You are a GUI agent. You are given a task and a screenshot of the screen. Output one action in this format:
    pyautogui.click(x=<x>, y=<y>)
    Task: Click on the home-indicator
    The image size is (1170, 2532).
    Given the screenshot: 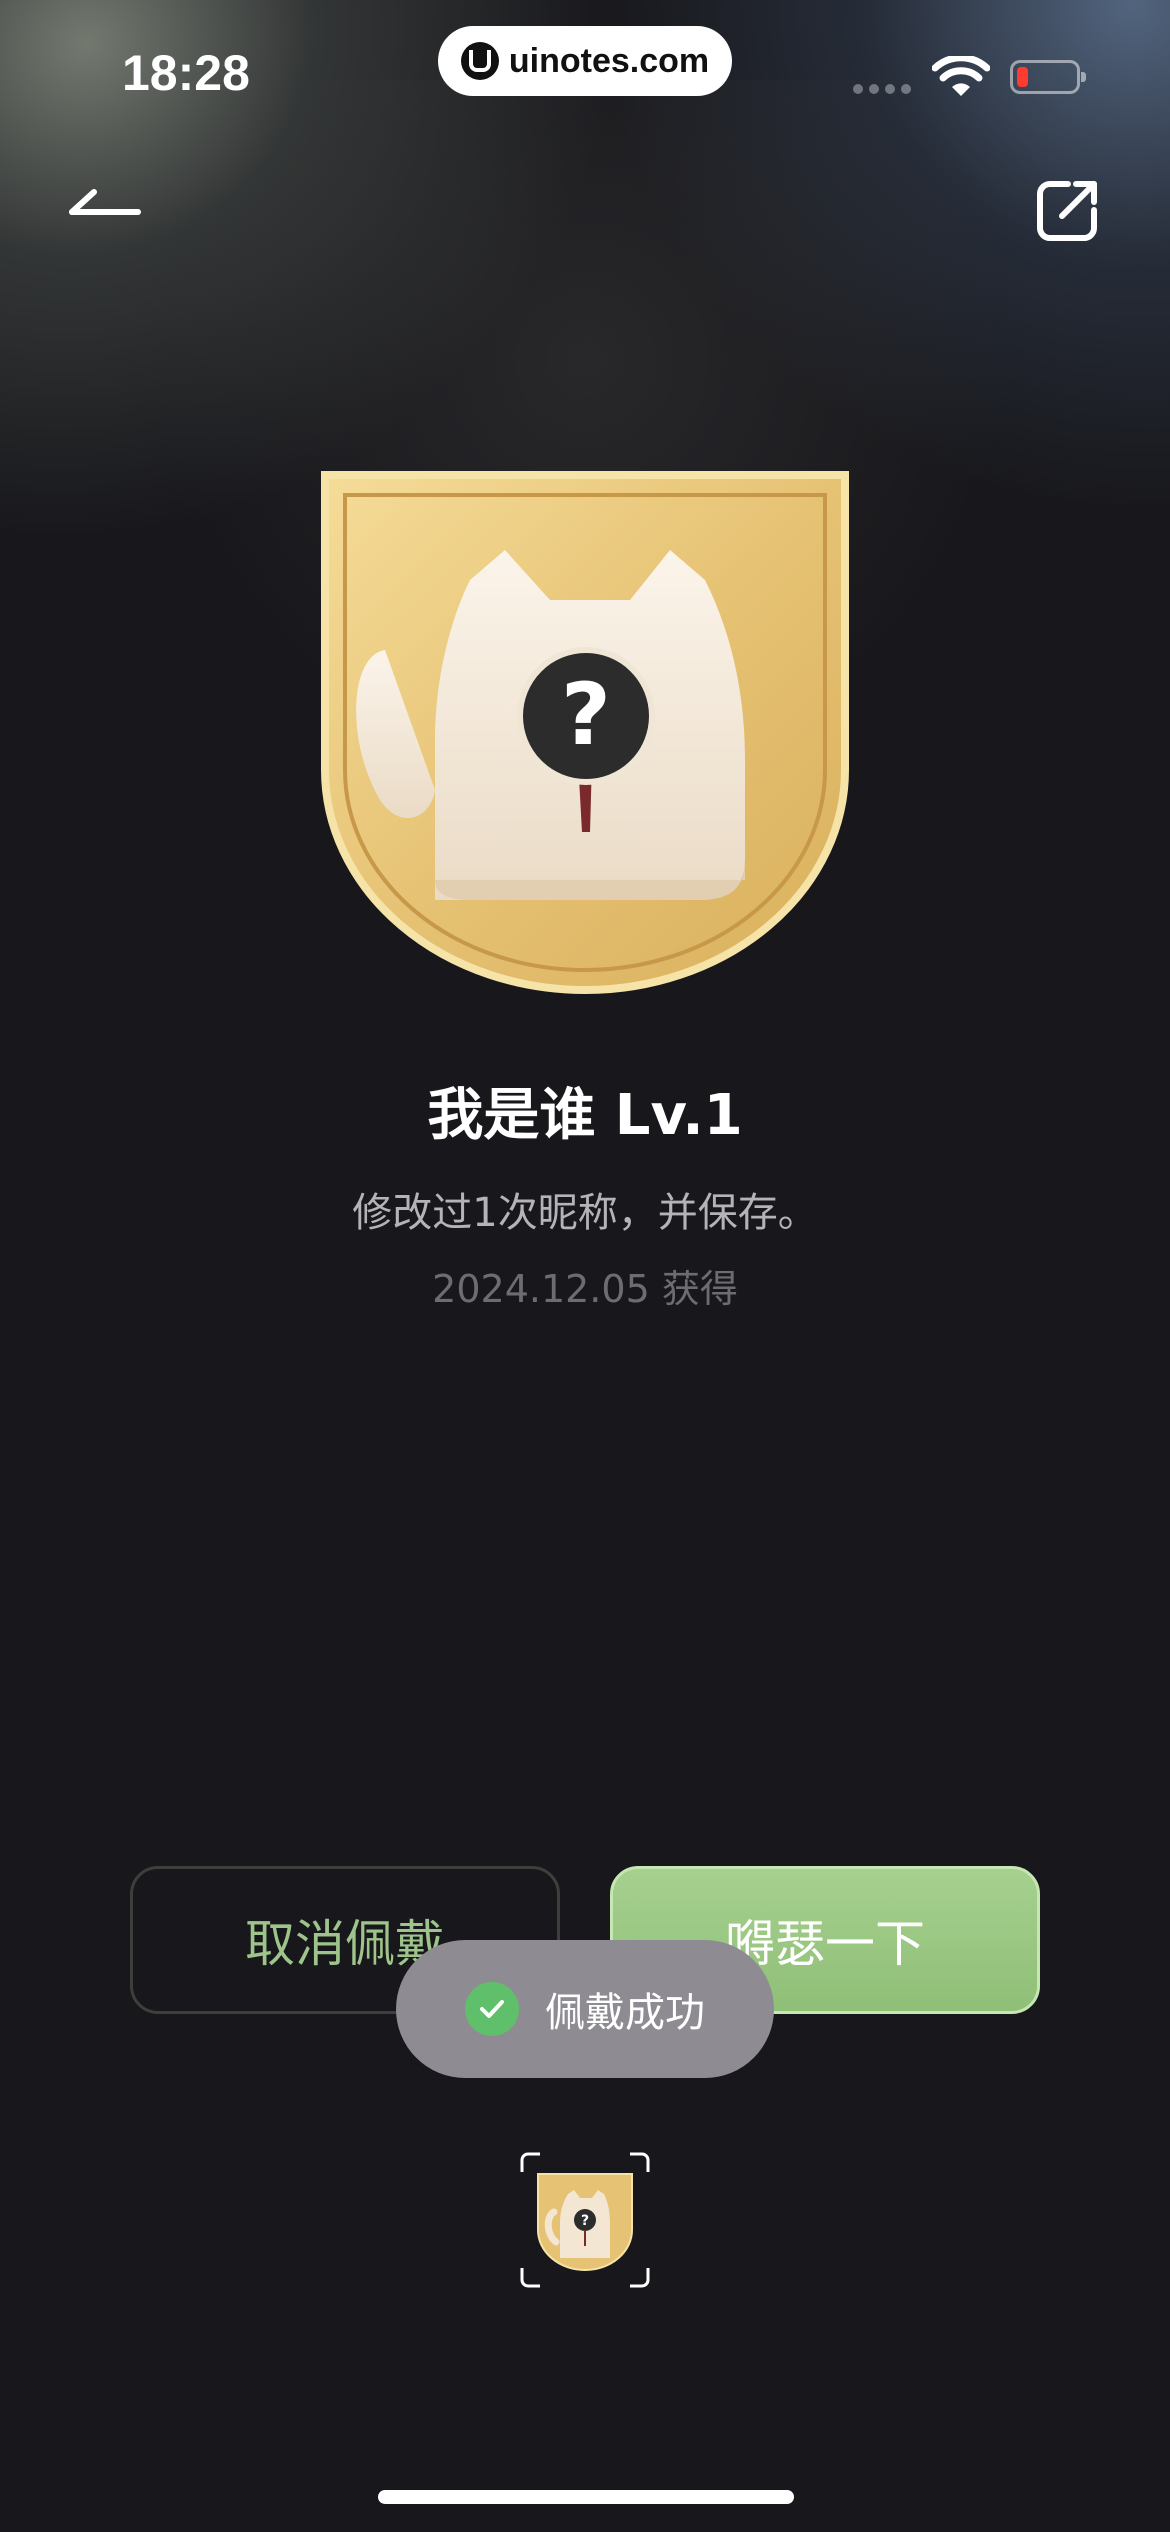 What is the action you would take?
    pyautogui.click(x=586, y=2497)
    